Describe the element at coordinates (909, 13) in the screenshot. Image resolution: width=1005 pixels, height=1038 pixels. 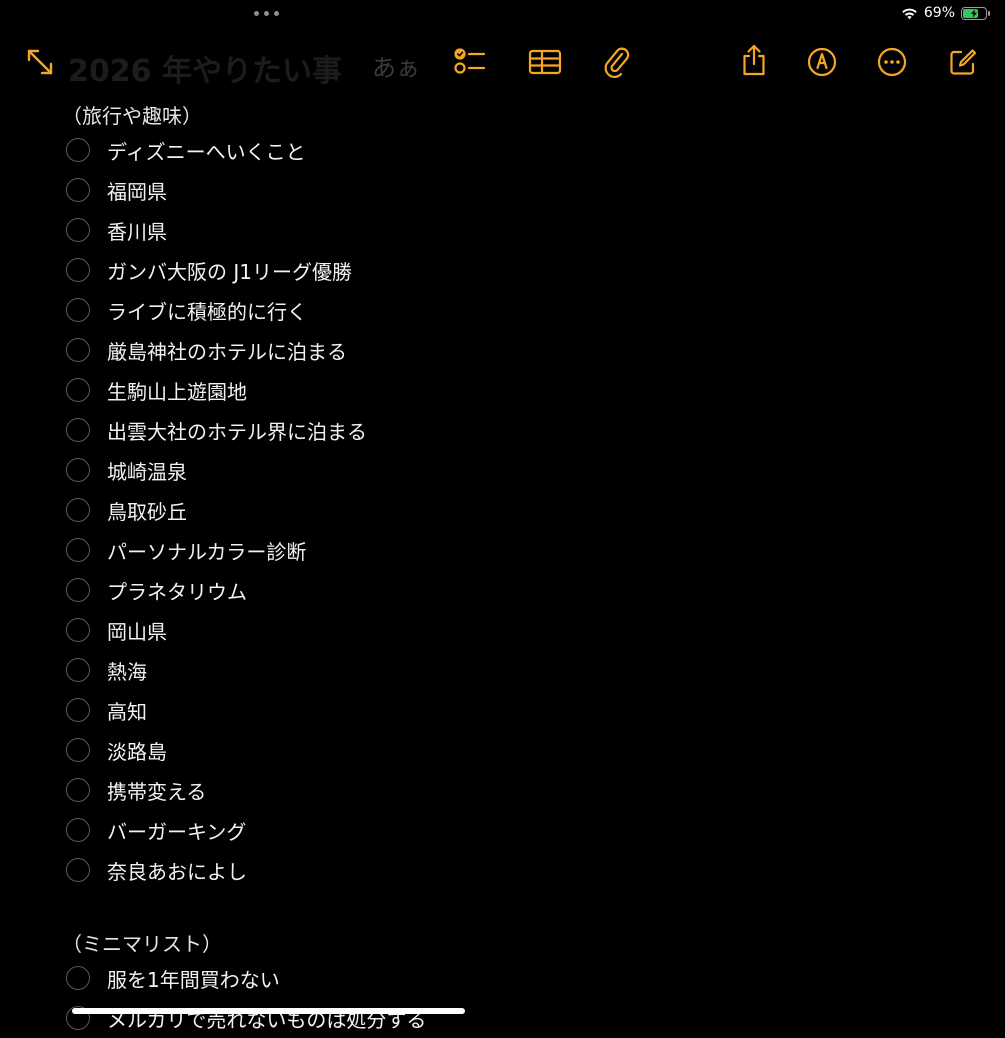
I see `wifi-icon` at that location.